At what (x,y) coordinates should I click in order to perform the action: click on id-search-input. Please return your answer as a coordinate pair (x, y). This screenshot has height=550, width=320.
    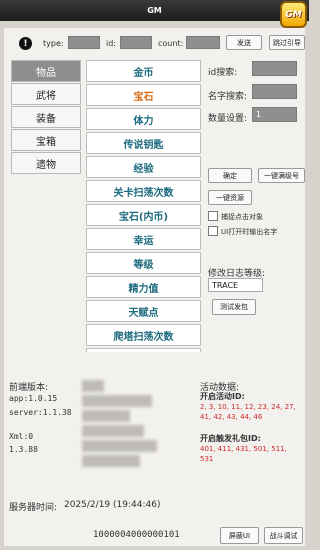
    Looking at the image, I should click on (274, 68).